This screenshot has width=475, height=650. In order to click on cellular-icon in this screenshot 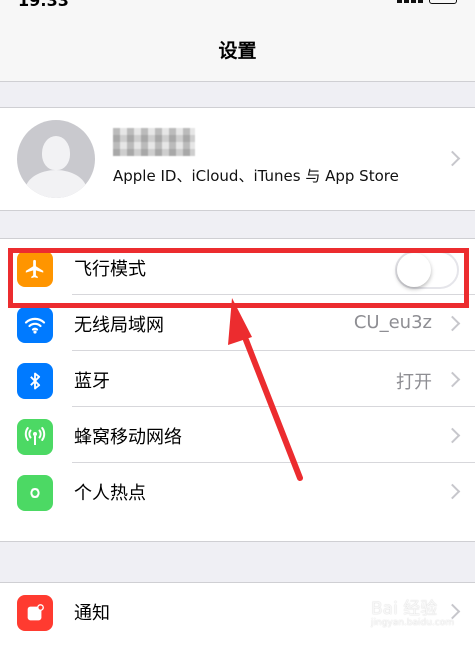, I will do `click(35, 437)`.